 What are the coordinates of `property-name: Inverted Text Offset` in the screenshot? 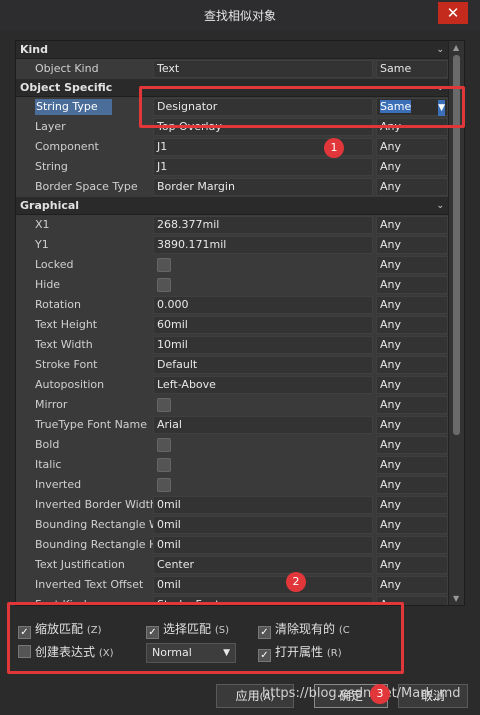 It's located at (84, 585).